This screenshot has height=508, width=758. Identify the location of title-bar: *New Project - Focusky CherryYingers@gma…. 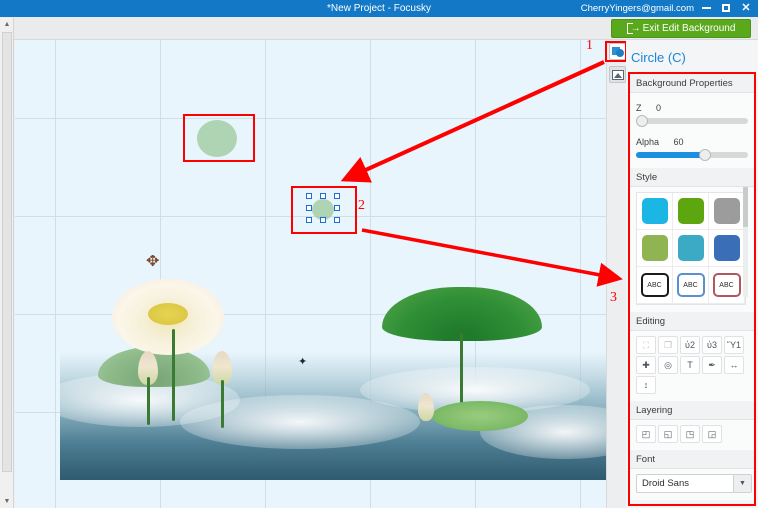
(379, 8).